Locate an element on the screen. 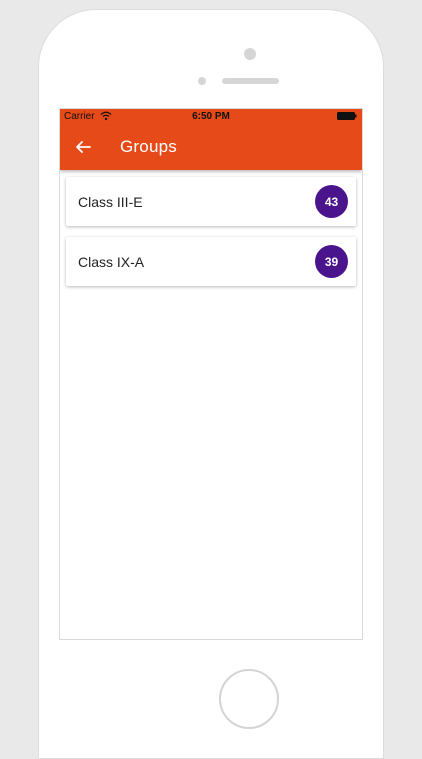 Image resolution: width=422 pixels, height=759 pixels. member-count-badge: 43 is located at coordinates (331, 201).